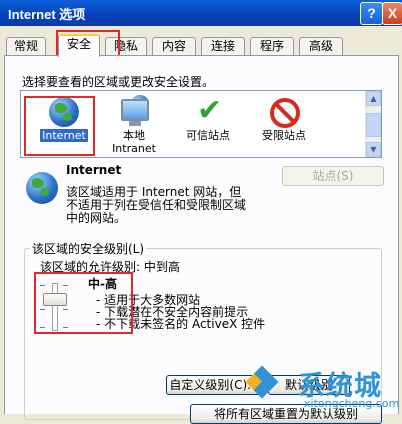  I want to click on zone-trusted-sites: ✔ 可信站点, so click(208, 123).